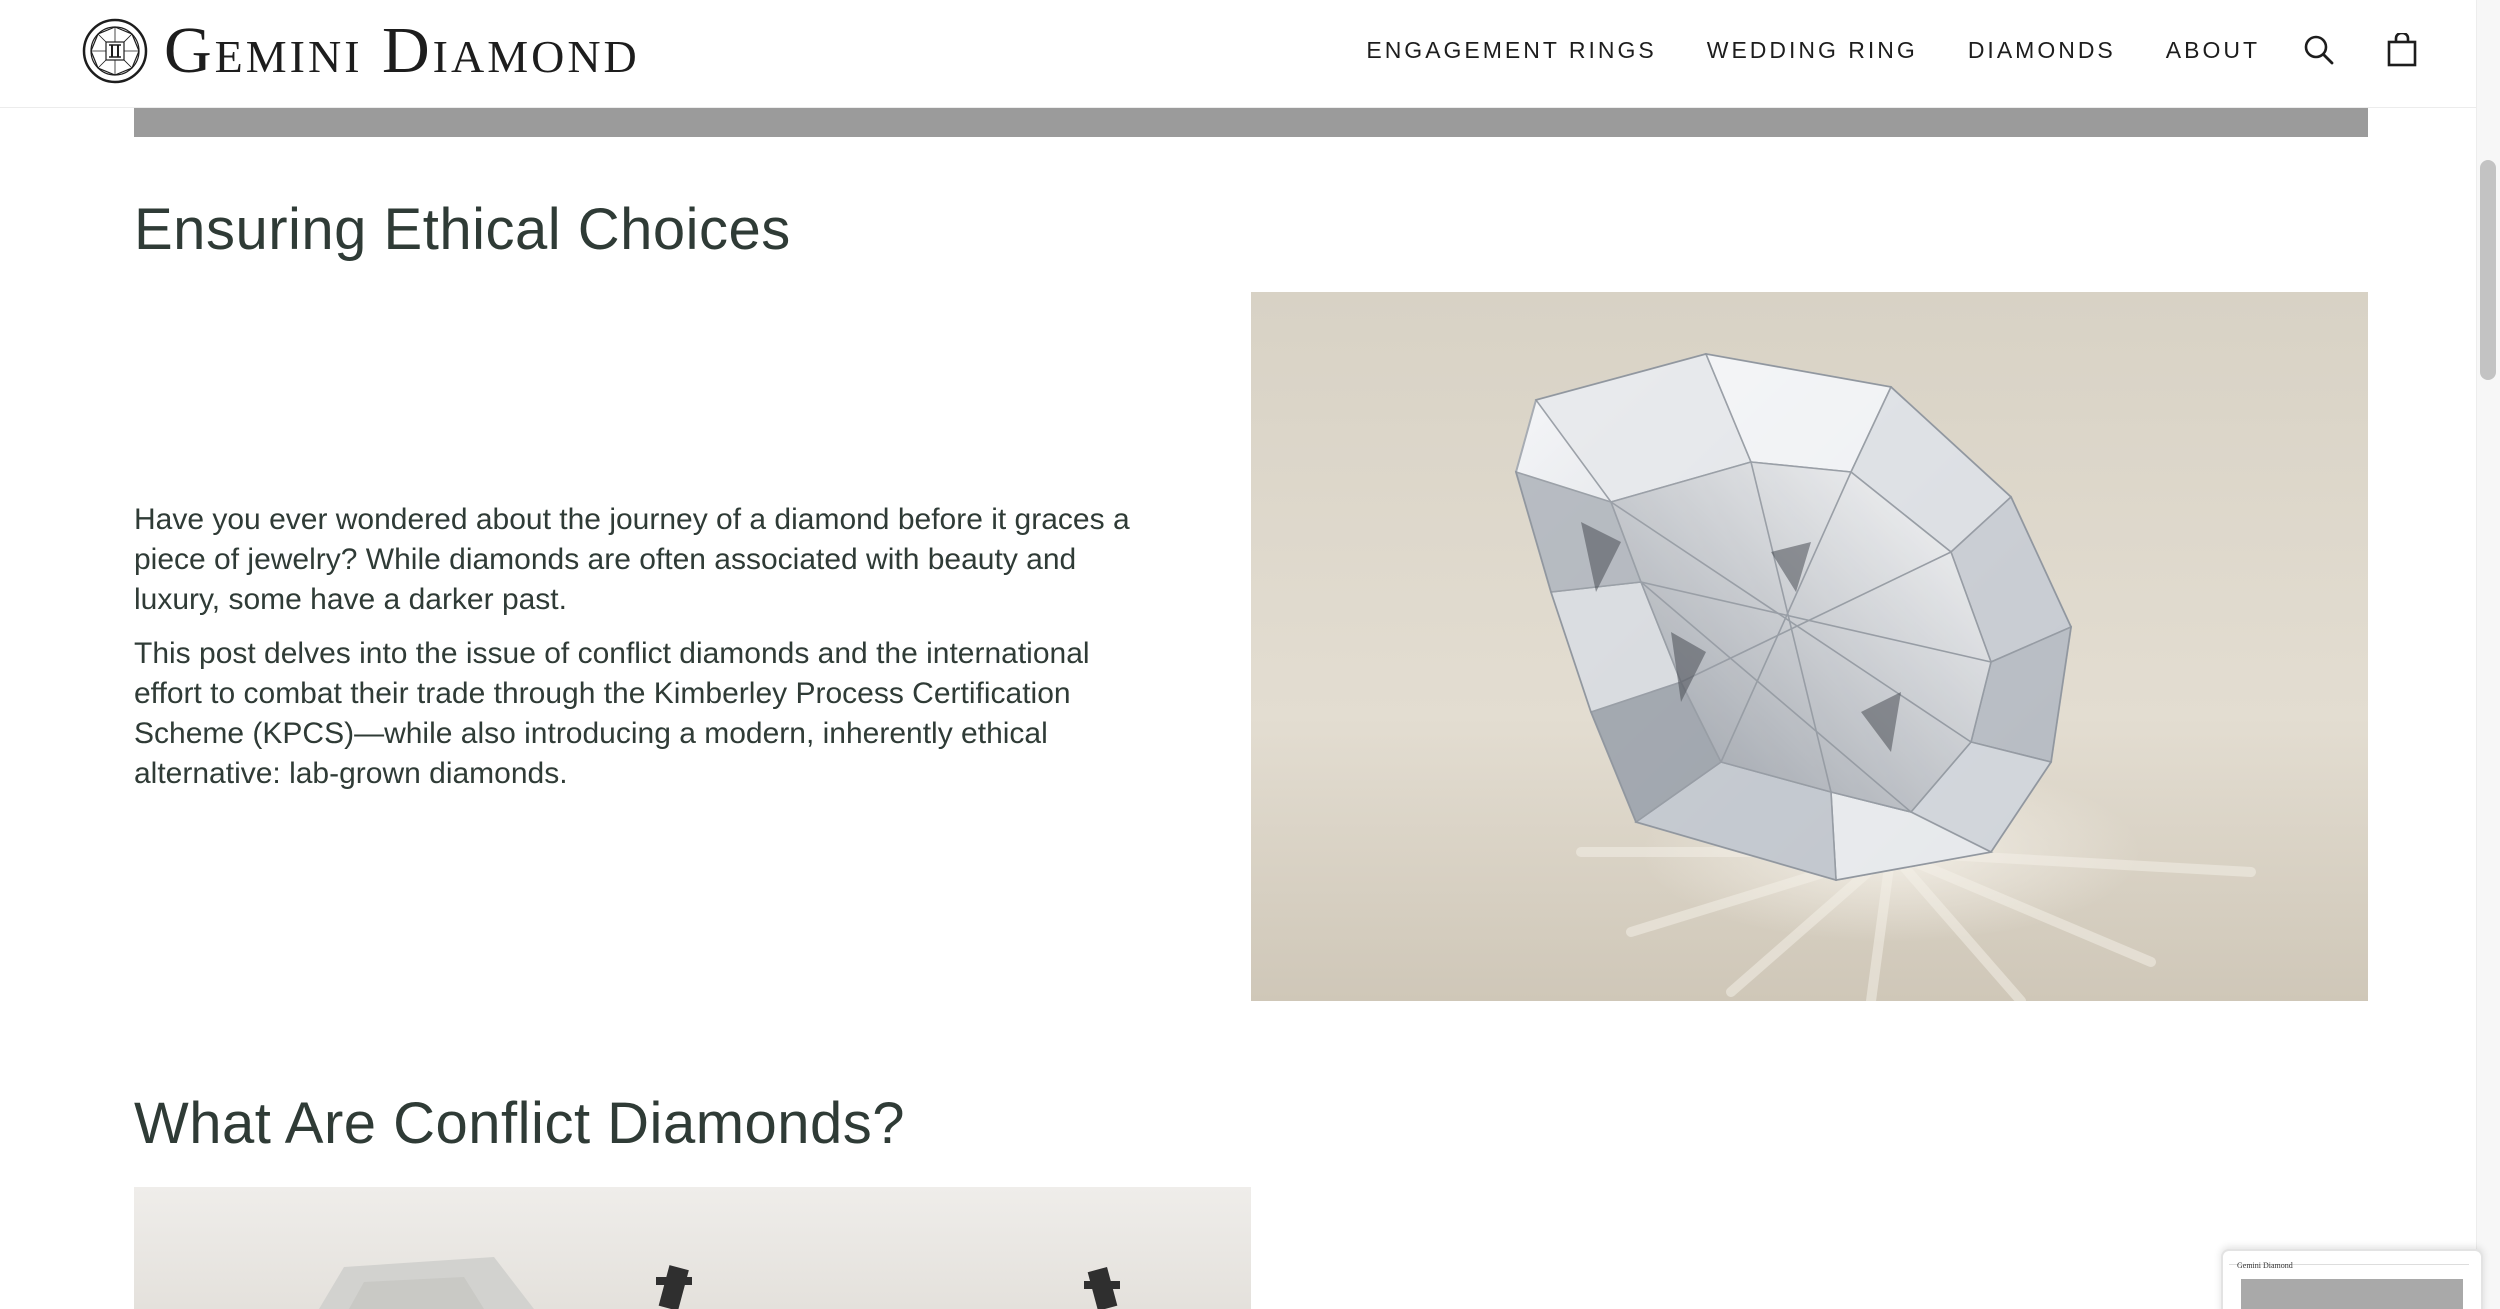 The height and width of the screenshot is (1309, 2500). Describe the element at coordinates (462, 229) in the screenshot. I see `heading-ensuring-ethical-choices: Ensuring Ethical Choices` at that location.